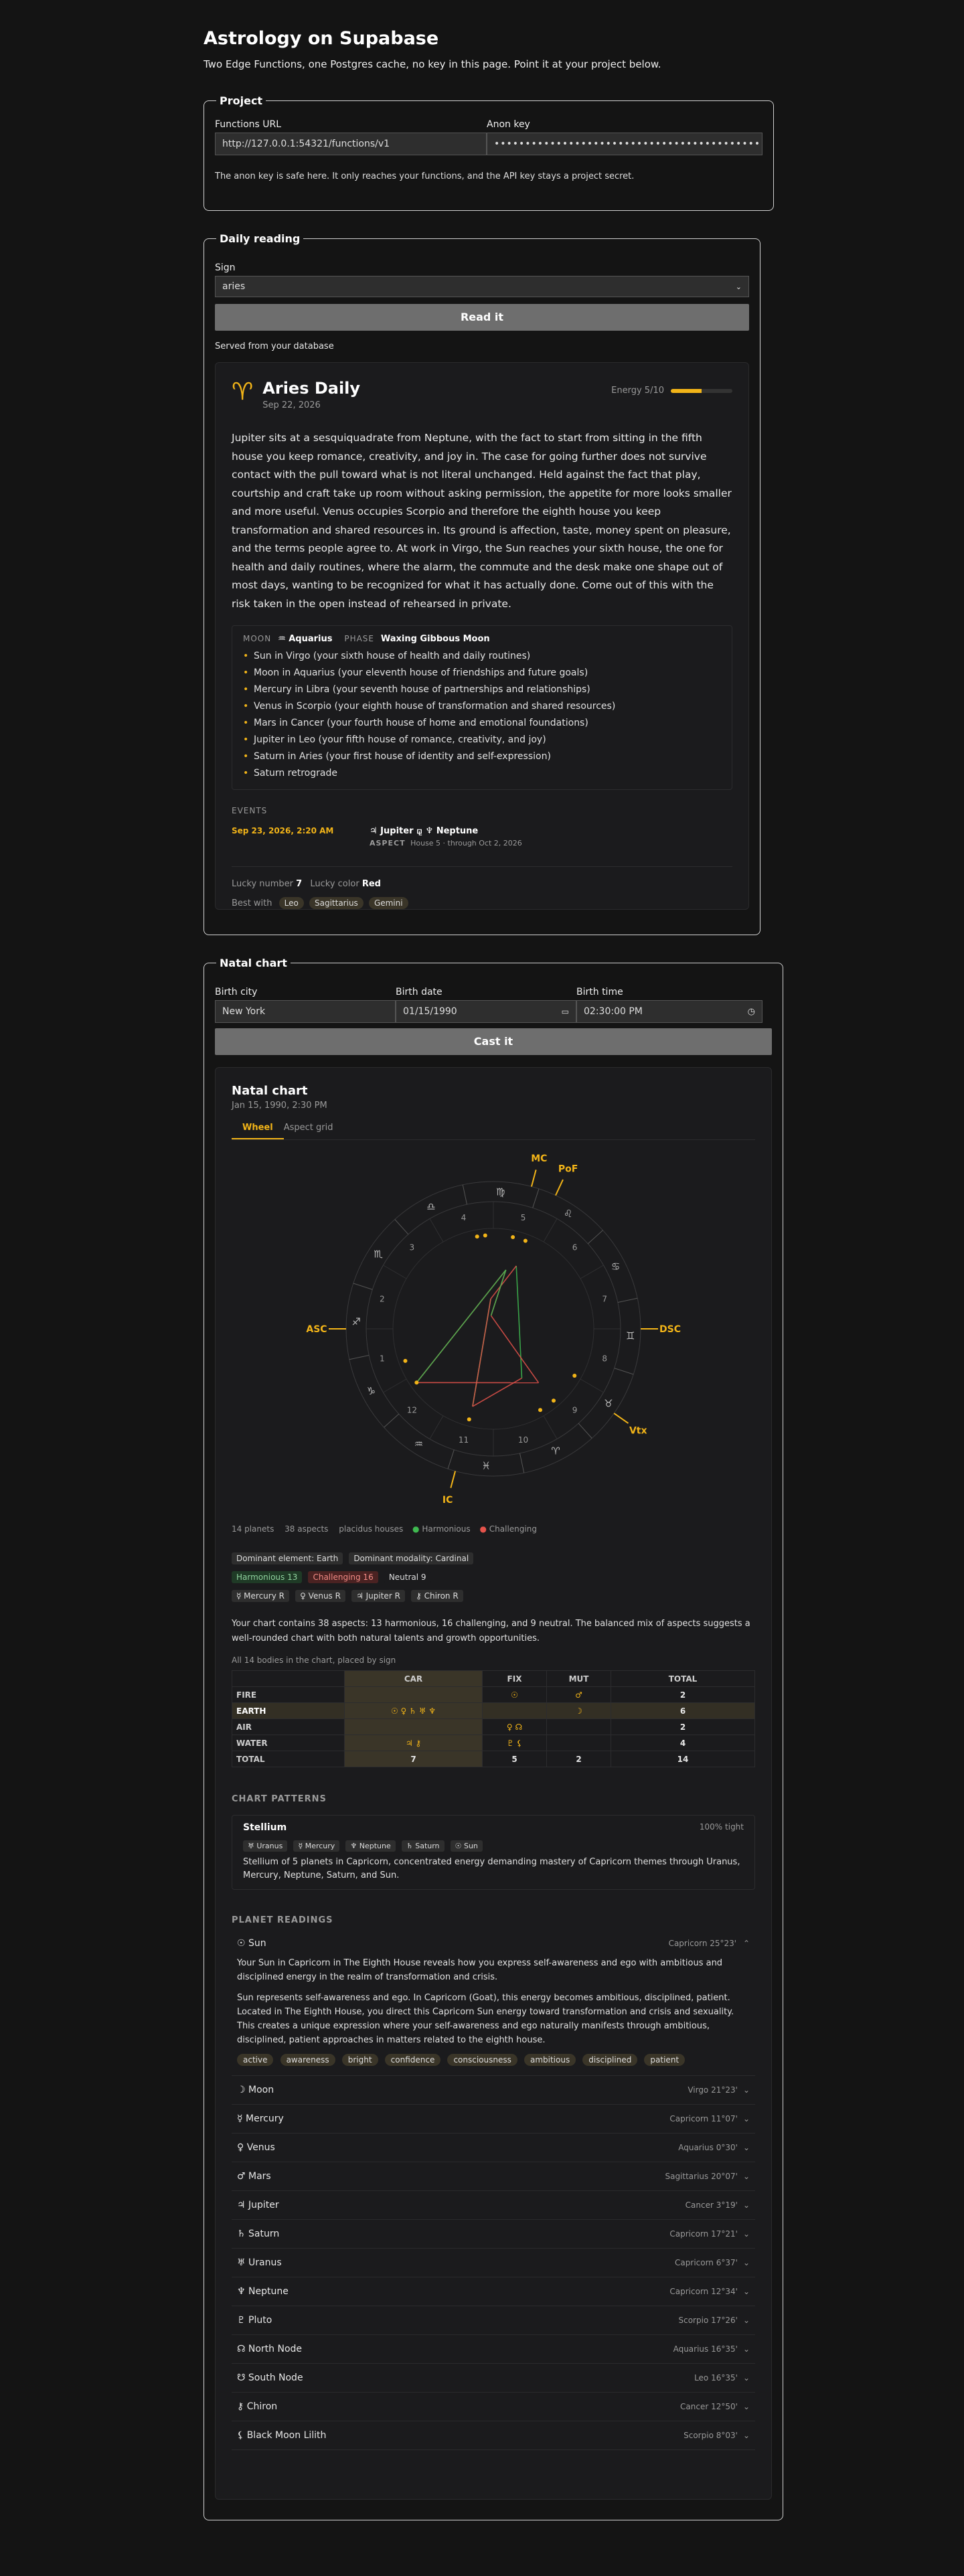  I want to click on angle-line-mc, so click(533, 1179).